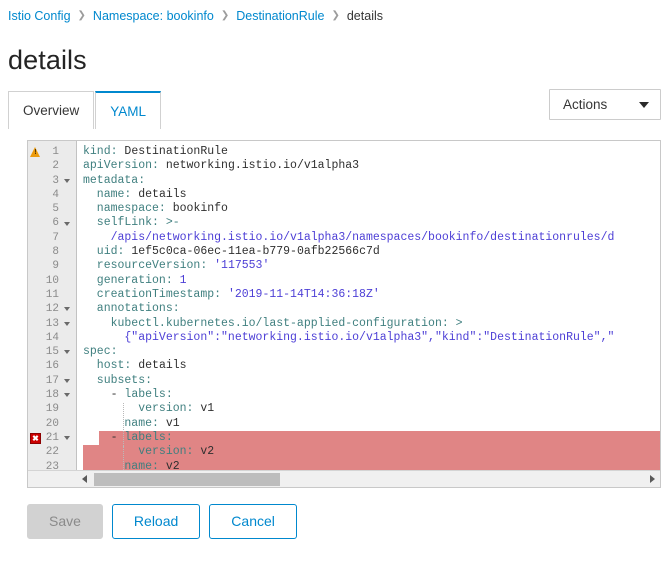 The height and width of the screenshot is (578, 669). What do you see at coordinates (368, 381) in the screenshot?
I see `code-line-17: subsets:` at bounding box center [368, 381].